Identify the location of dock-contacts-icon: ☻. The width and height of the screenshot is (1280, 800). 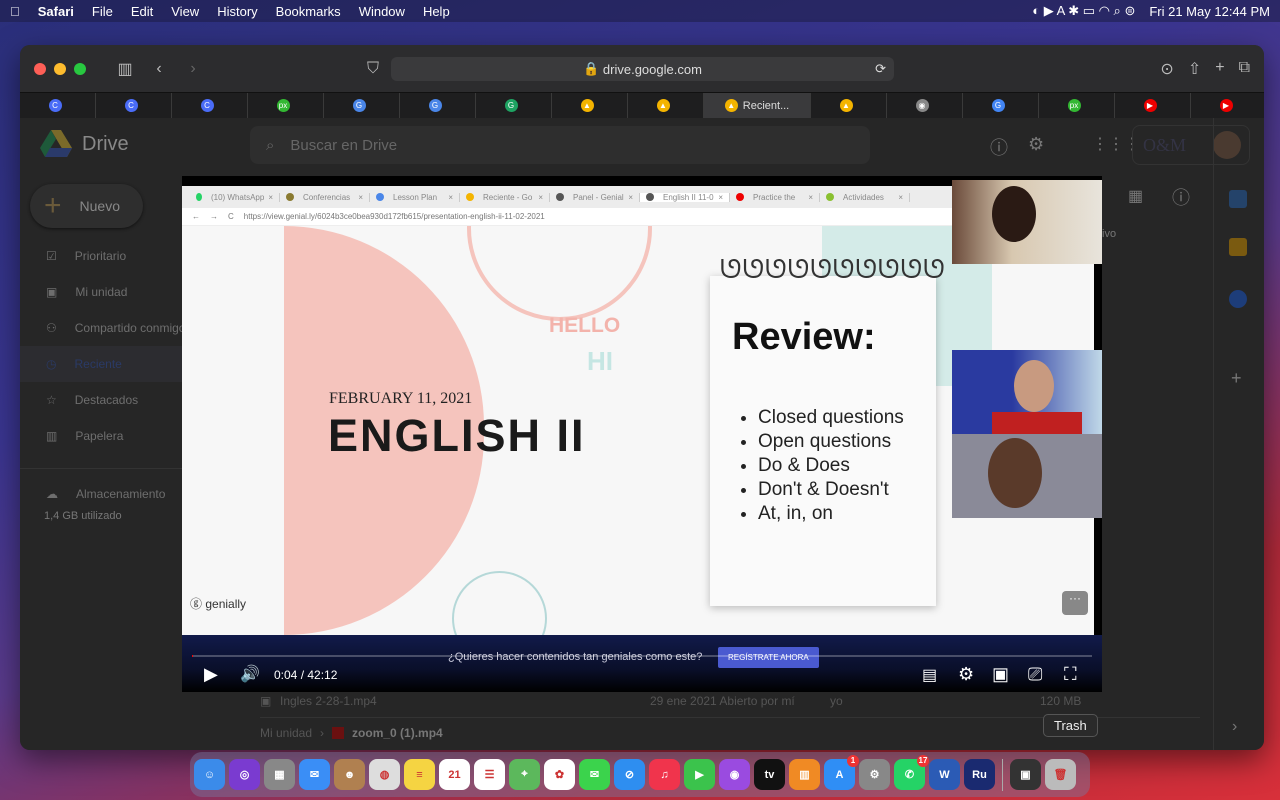
(349, 774).